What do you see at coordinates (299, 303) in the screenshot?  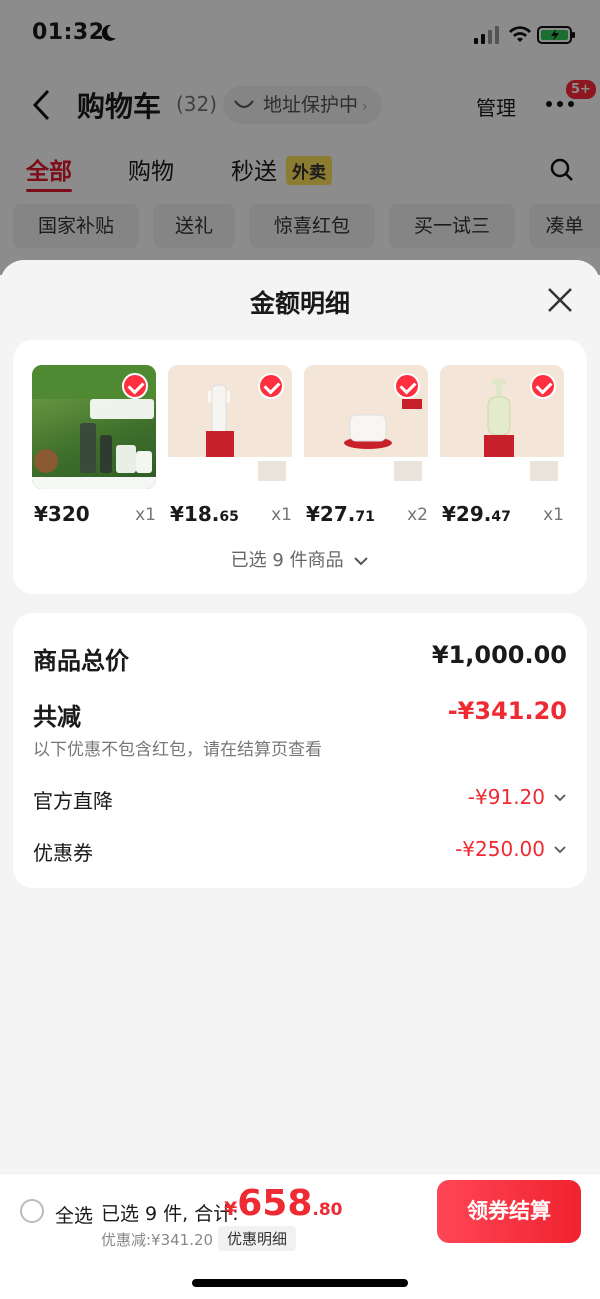 I see `sheet-title: 金额明细` at bounding box center [299, 303].